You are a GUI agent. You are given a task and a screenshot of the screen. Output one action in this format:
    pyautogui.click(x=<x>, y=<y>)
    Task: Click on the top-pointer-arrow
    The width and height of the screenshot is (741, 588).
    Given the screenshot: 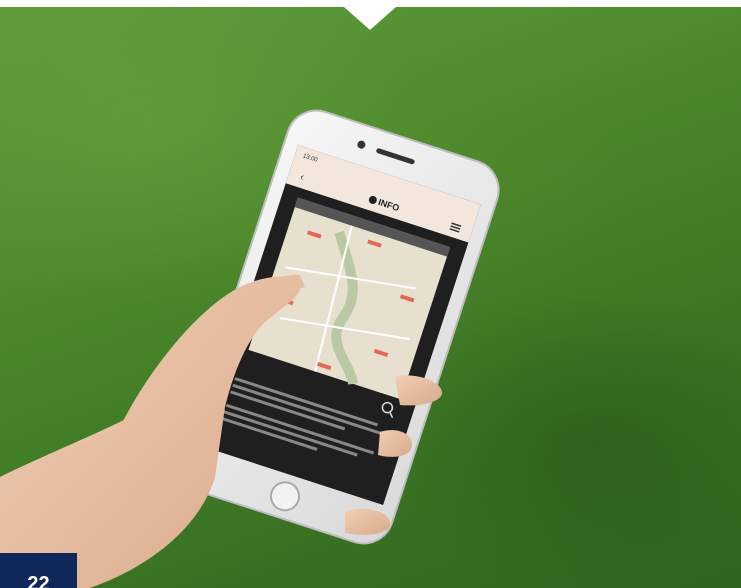 What is the action you would take?
    pyautogui.click(x=370, y=18)
    